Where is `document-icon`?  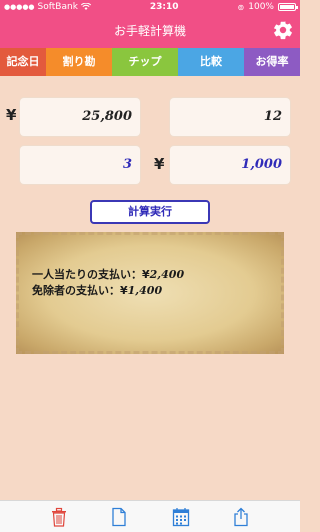
document-icon is located at coordinates (119, 517).